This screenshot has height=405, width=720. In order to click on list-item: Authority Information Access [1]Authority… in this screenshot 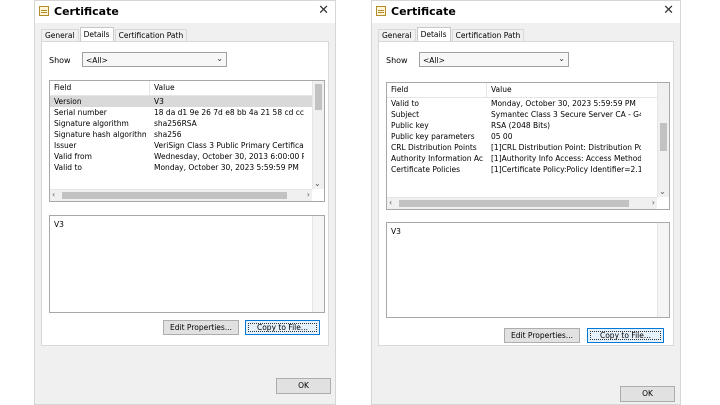, I will do `click(522, 158)`.